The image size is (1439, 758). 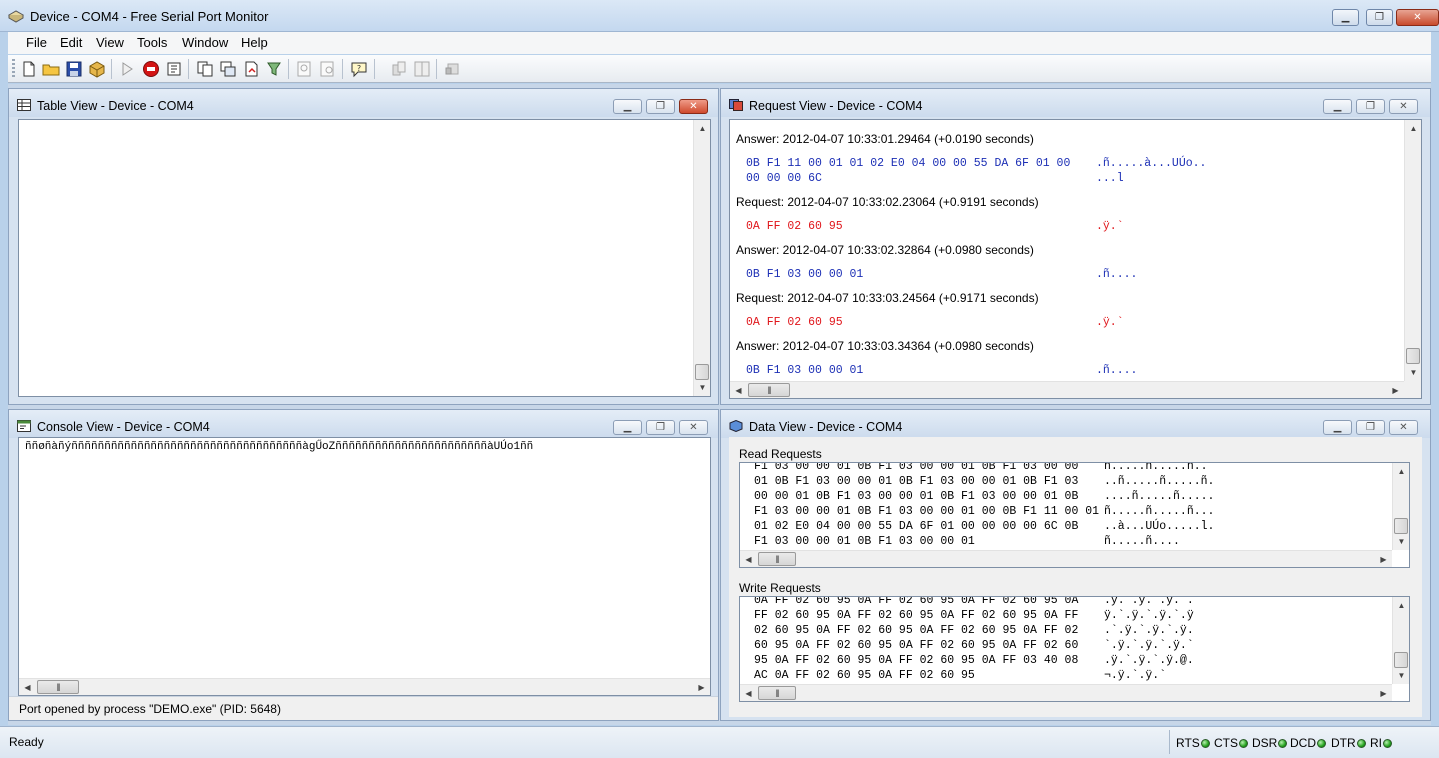 I want to click on resize-grip, so click(x=1412, y=389).